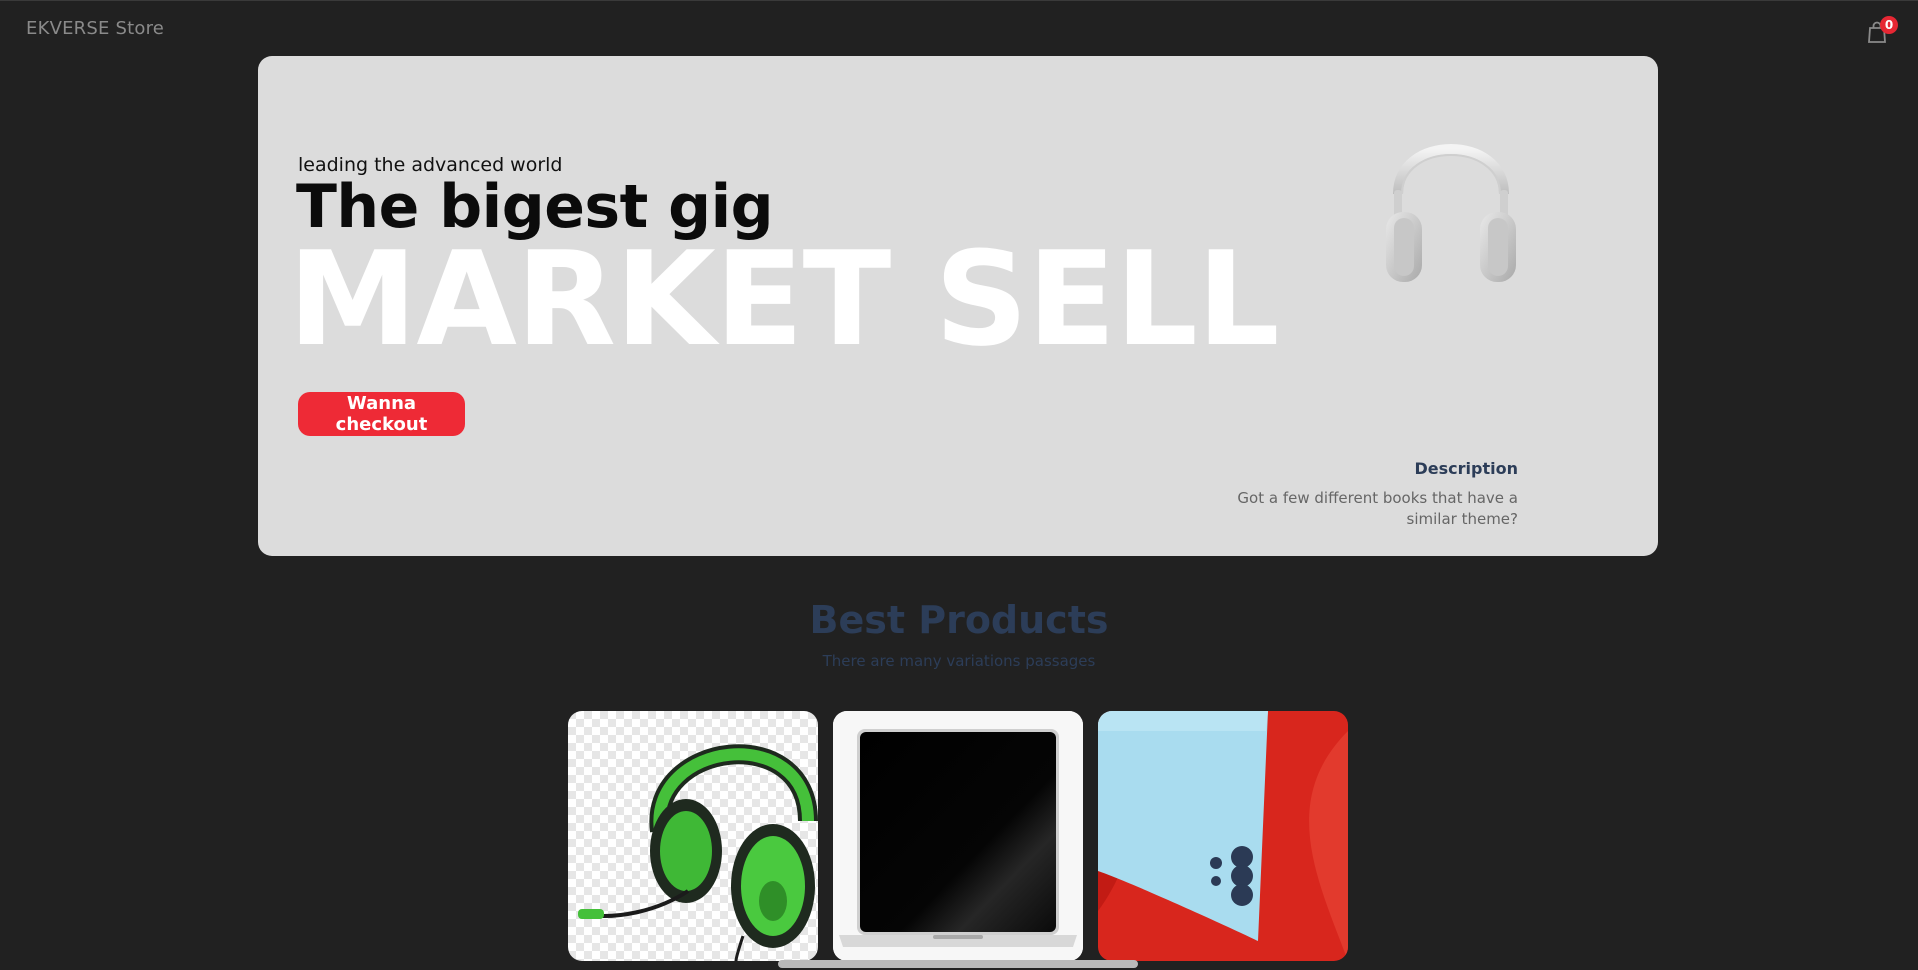  I want to click on headphones-image, so click(1451, 200).